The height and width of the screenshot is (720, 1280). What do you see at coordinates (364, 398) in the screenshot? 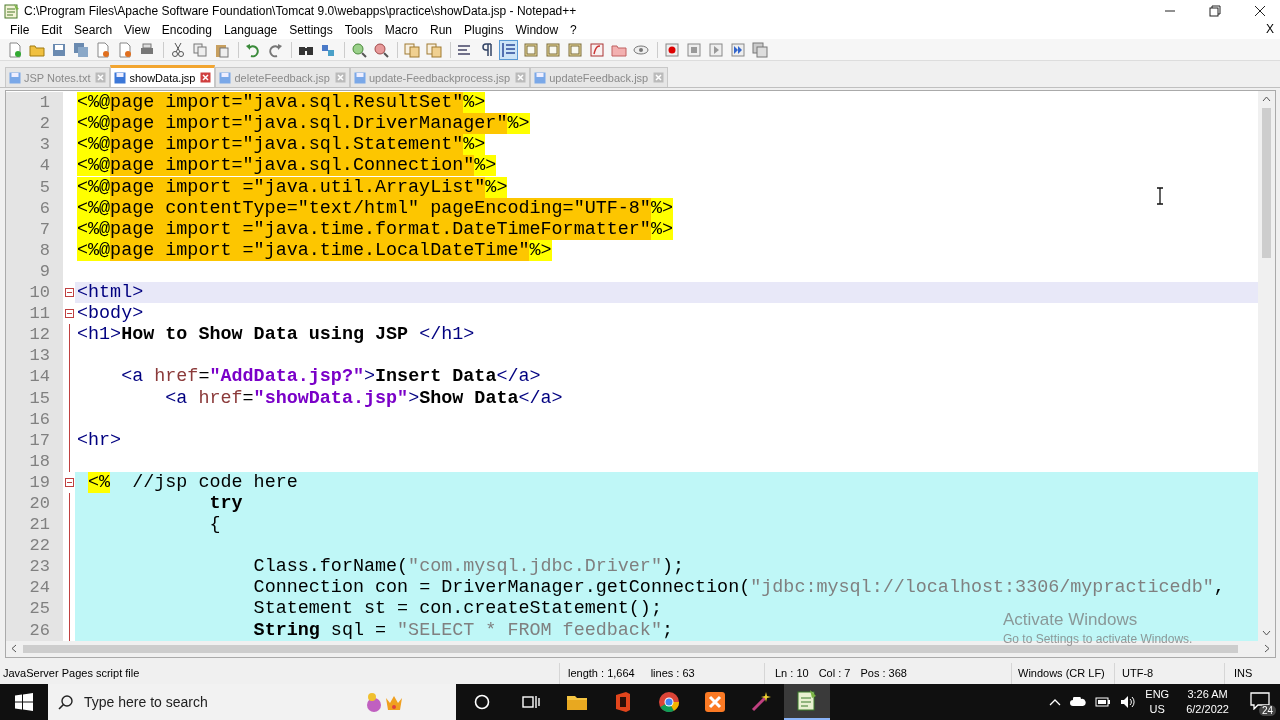
I see `code-line: <a href="showData.jsp">Show Data</a>` at bounding box center [364, 398].